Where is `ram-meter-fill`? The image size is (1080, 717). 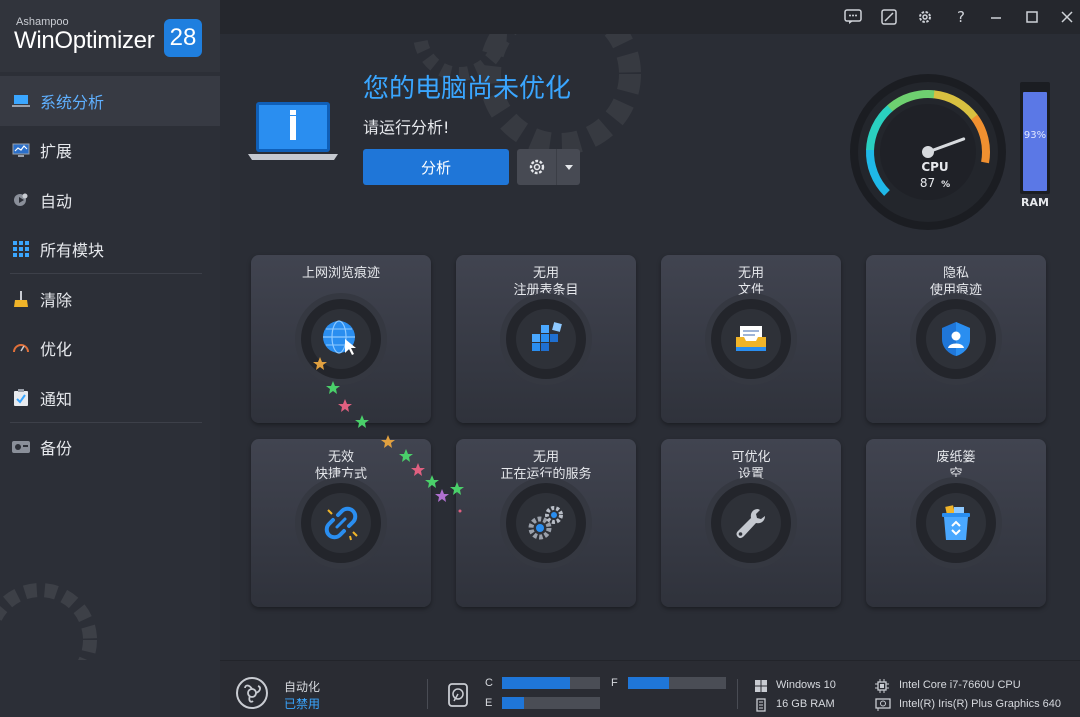 ram-meter-fill is located at coordinates (1035, 141).